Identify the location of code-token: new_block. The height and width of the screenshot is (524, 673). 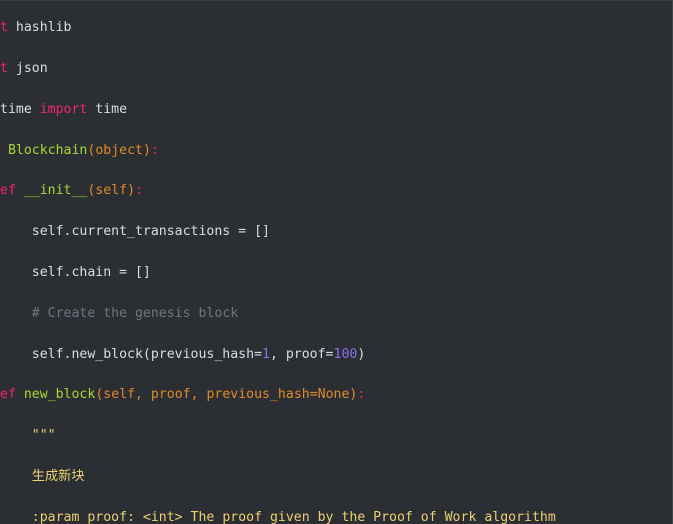
(59, 395).